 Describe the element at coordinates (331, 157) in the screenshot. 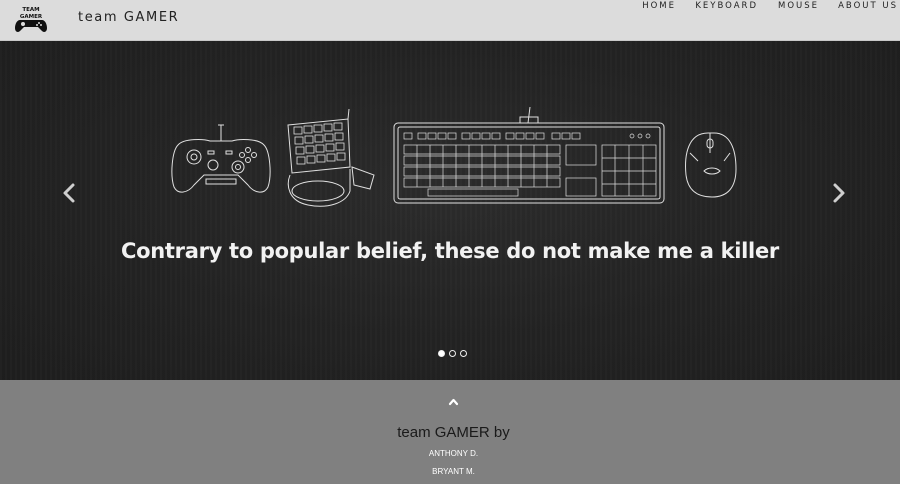

I see `gaming-keypad-illustration` at that location.